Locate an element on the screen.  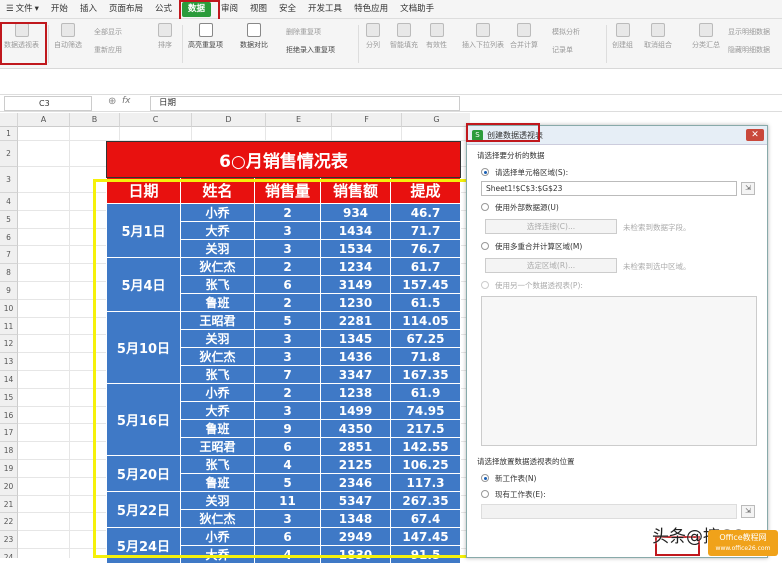
table-cell: 1436 is located at coordinates (355, 356).